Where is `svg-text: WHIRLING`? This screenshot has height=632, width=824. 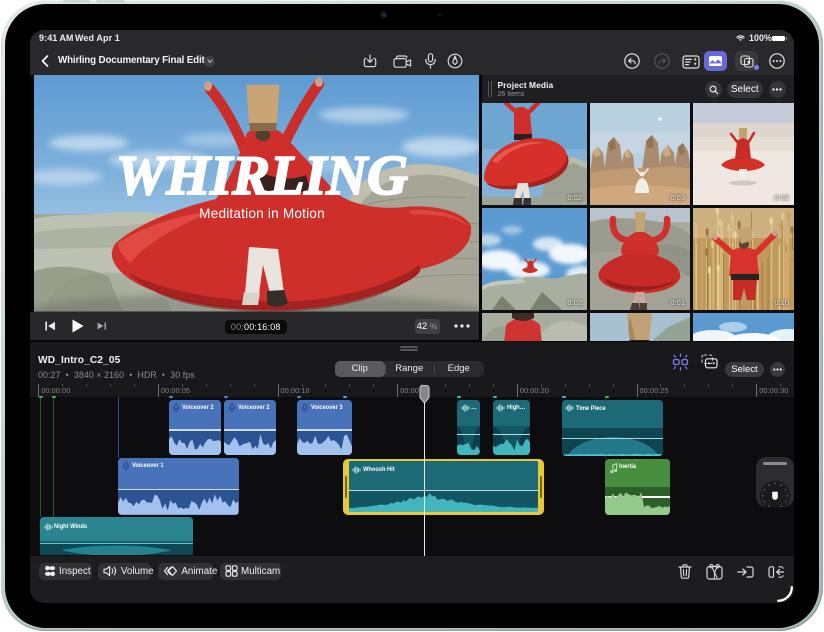 svg-text: WHIRLING is located at coordinates (262, 176).